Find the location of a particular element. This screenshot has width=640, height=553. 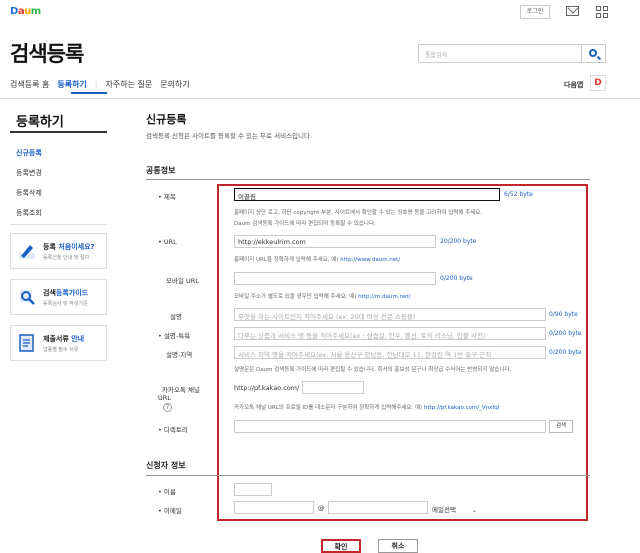

nav-faq: 자주하는 질문 is located at coordinates (129, 84).